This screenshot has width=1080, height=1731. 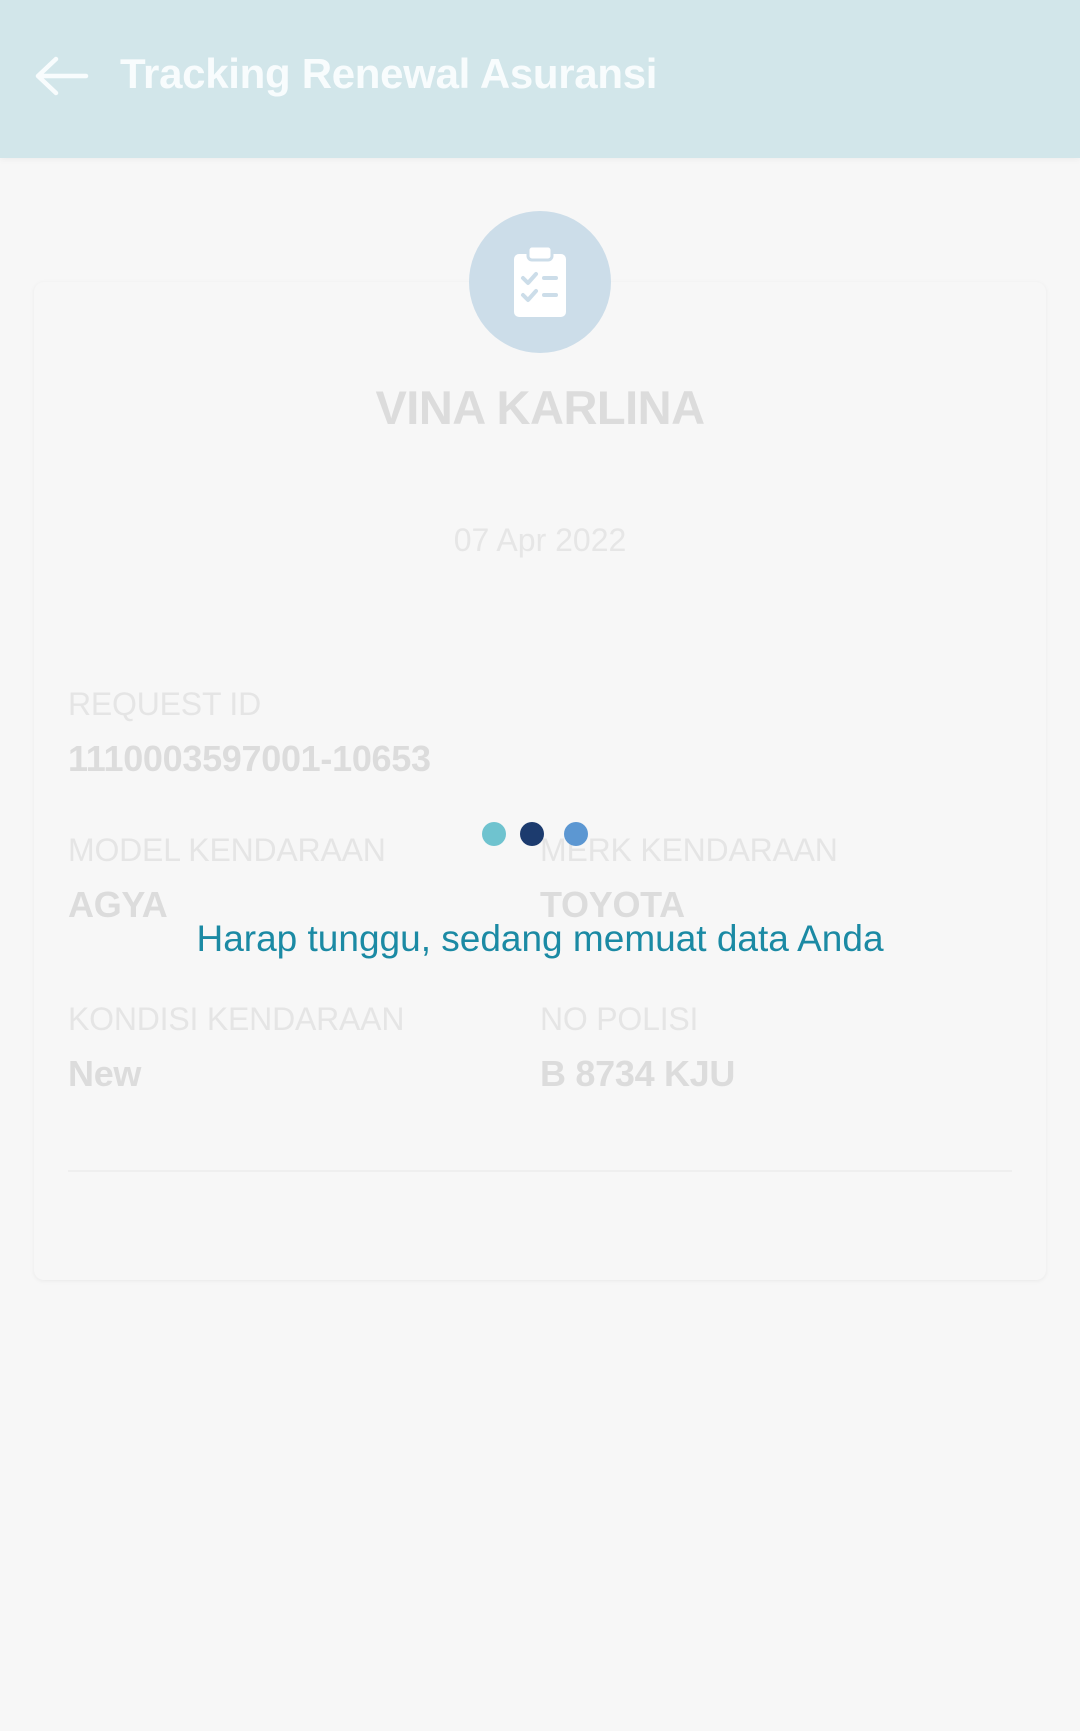 I want to click on request-date: 07 Apr 2022, so click(x=540, y=540).